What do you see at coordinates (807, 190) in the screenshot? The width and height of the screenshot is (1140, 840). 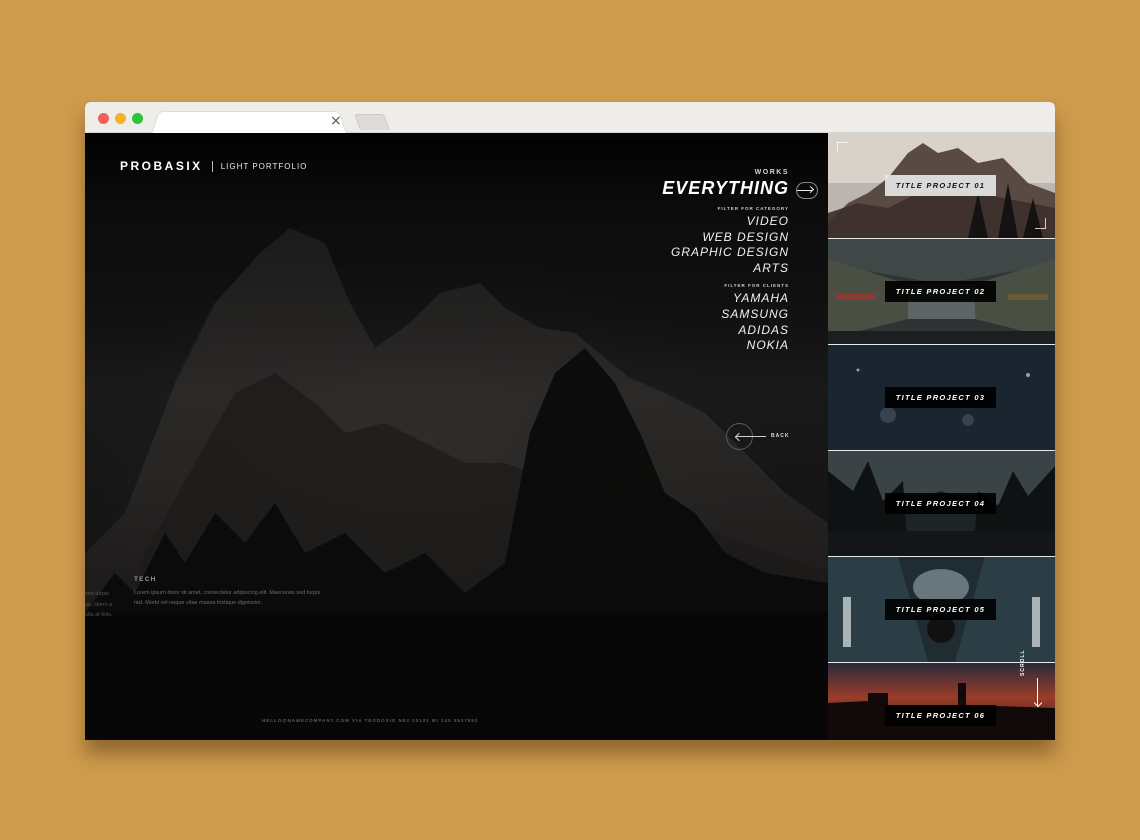 I see `arrow-right-button` at bounding box center [807, 190].